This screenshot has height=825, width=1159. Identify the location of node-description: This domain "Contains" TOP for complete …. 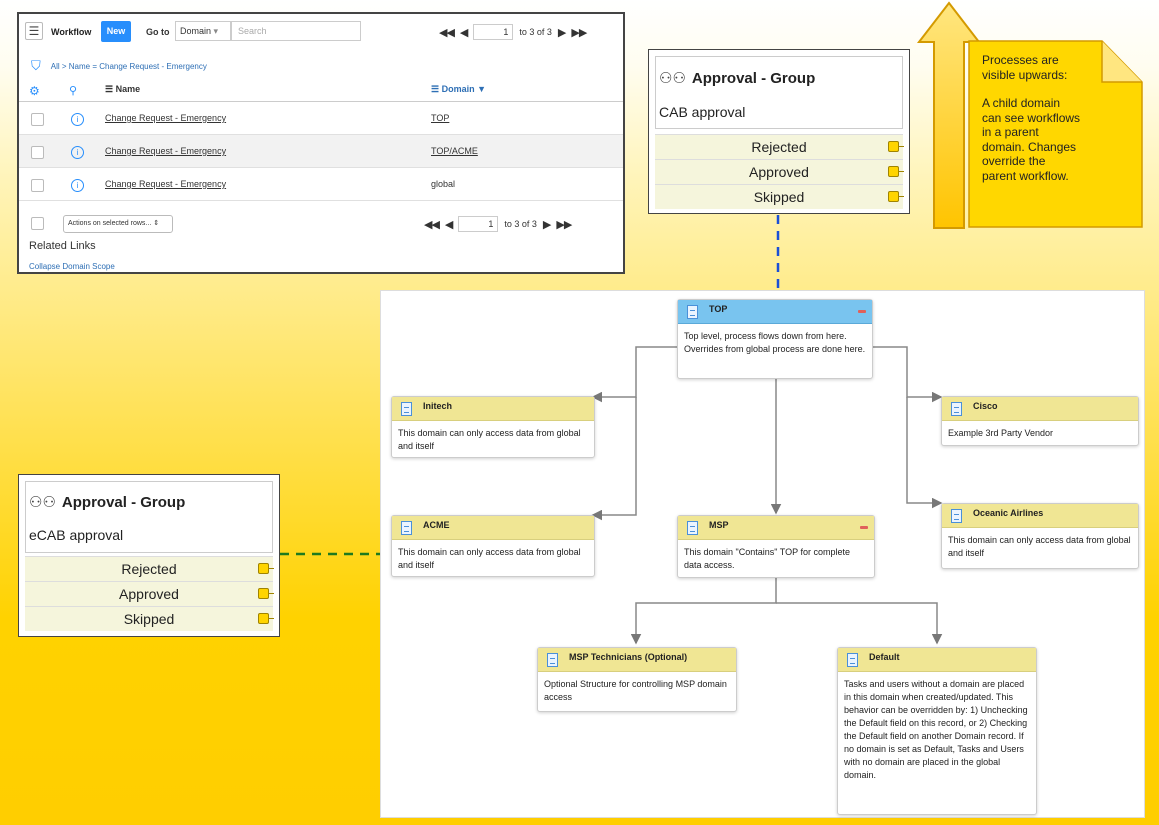
(767, 558).